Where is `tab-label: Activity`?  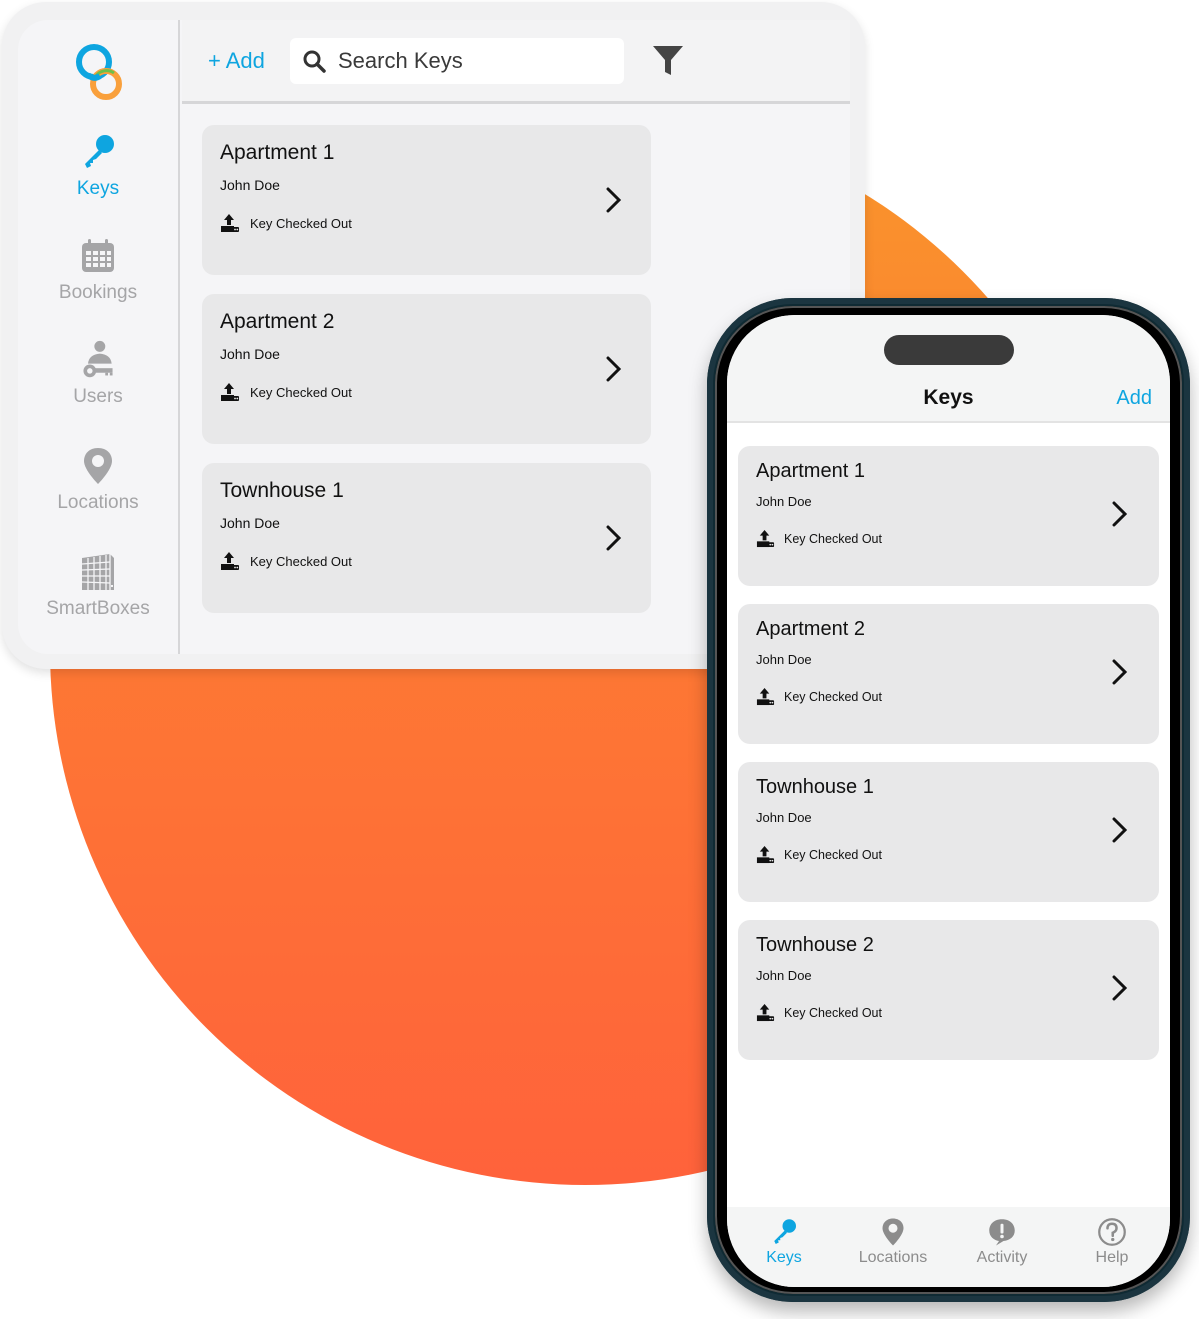 tab-label: Activity is located at coordinates (1002, 1257).